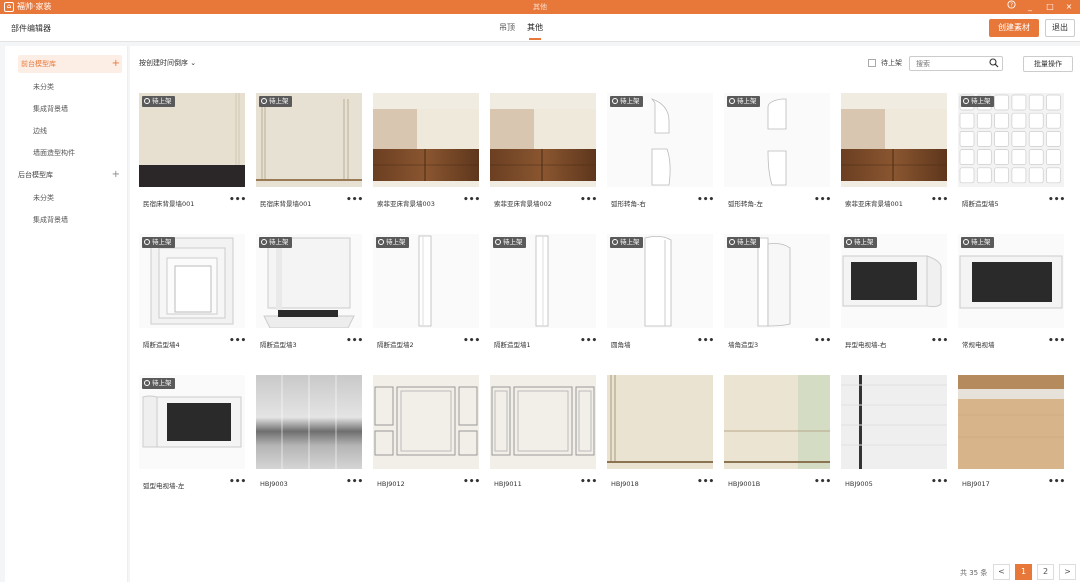  Describe the element at coordinates (43, 87) in the screenshot. I see `sidebar-item-uncategorized: 未分类` at that location.